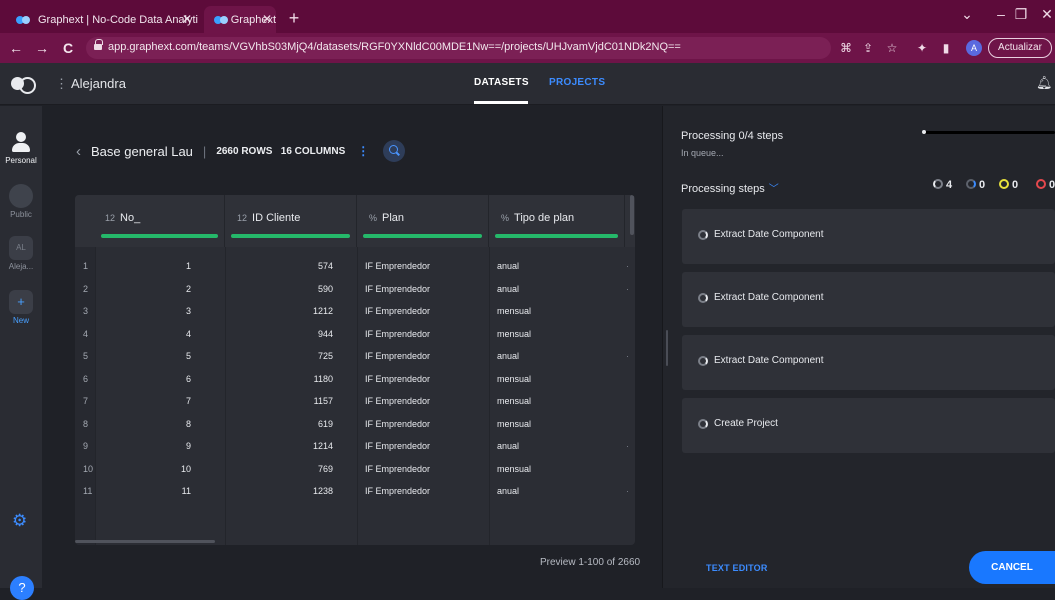  I want to click on processing-progress-bar, so click(988, 132).